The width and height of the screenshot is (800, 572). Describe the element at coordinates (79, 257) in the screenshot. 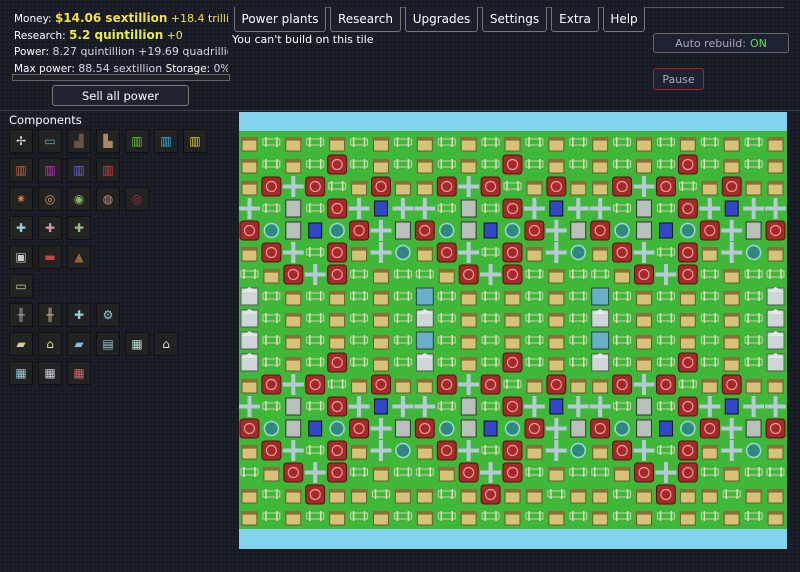

I see `generator-icon: ▲` at that location.